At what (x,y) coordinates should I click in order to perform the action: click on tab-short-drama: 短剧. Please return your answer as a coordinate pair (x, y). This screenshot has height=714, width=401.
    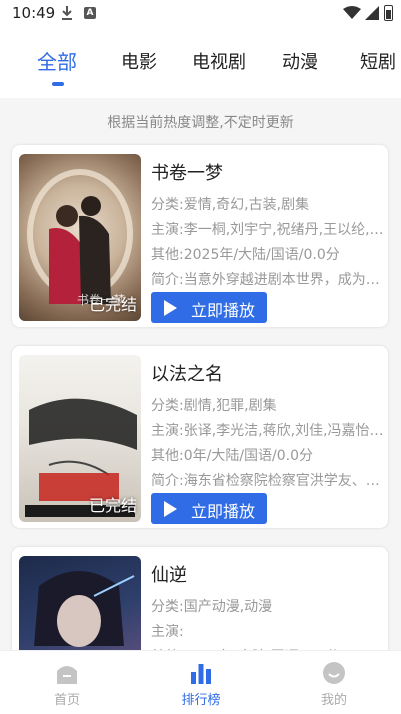
    Looking at the image, I should click on (378, 61).